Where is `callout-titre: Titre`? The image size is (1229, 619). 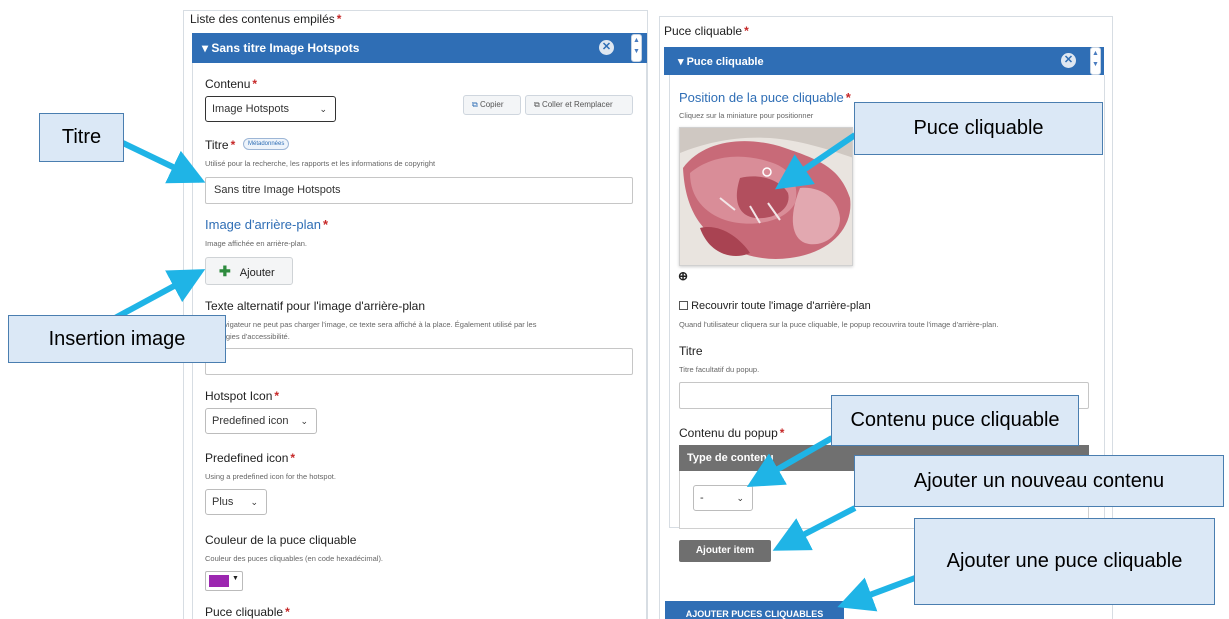
callout-titre: Titre is located at coordinates (81, 137).